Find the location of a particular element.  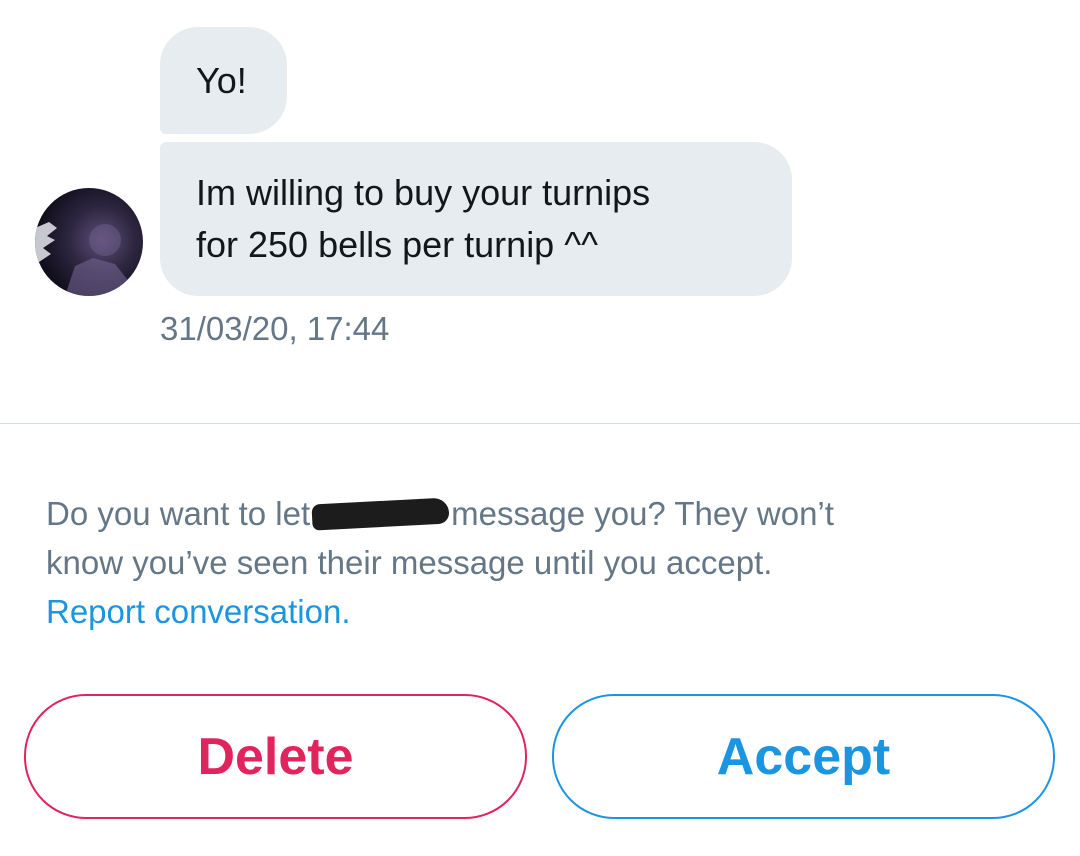

sender-avatar is located at coordinates (89, 242).